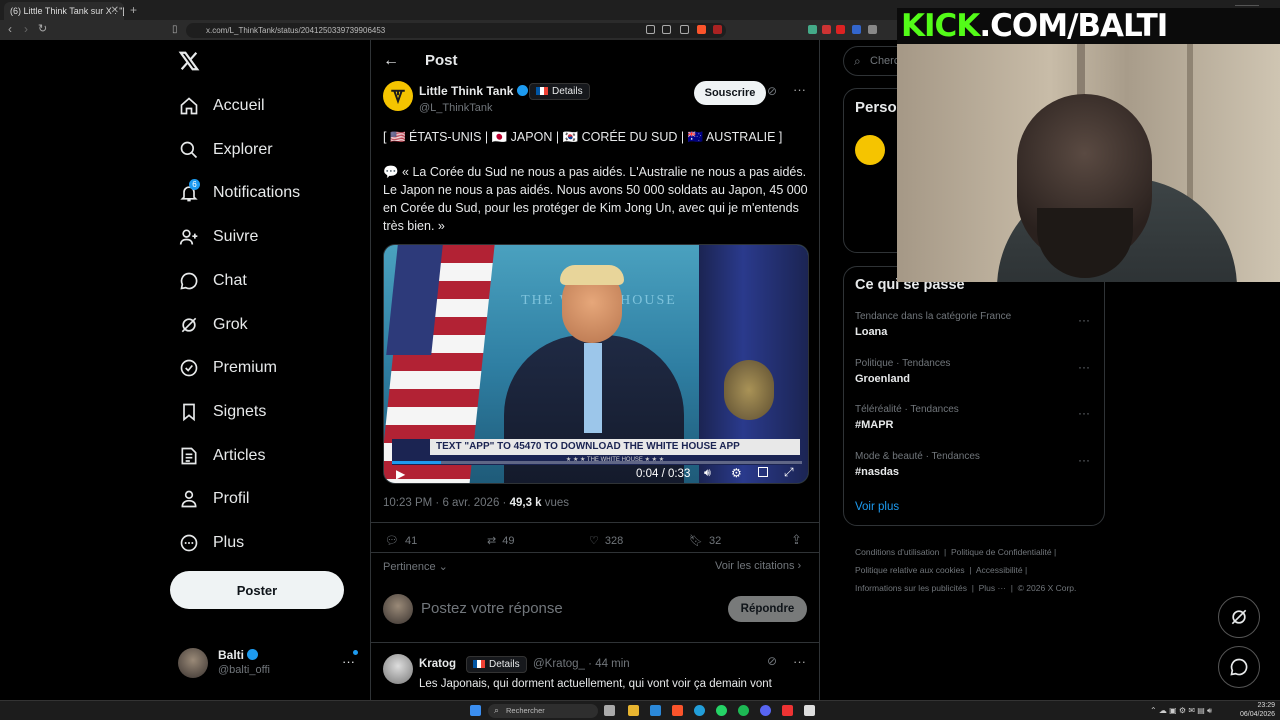  What do you see at coordinates (721, 710) in the screenshot?
I see `whatsapp-icon` at bounding box center [721, 710].